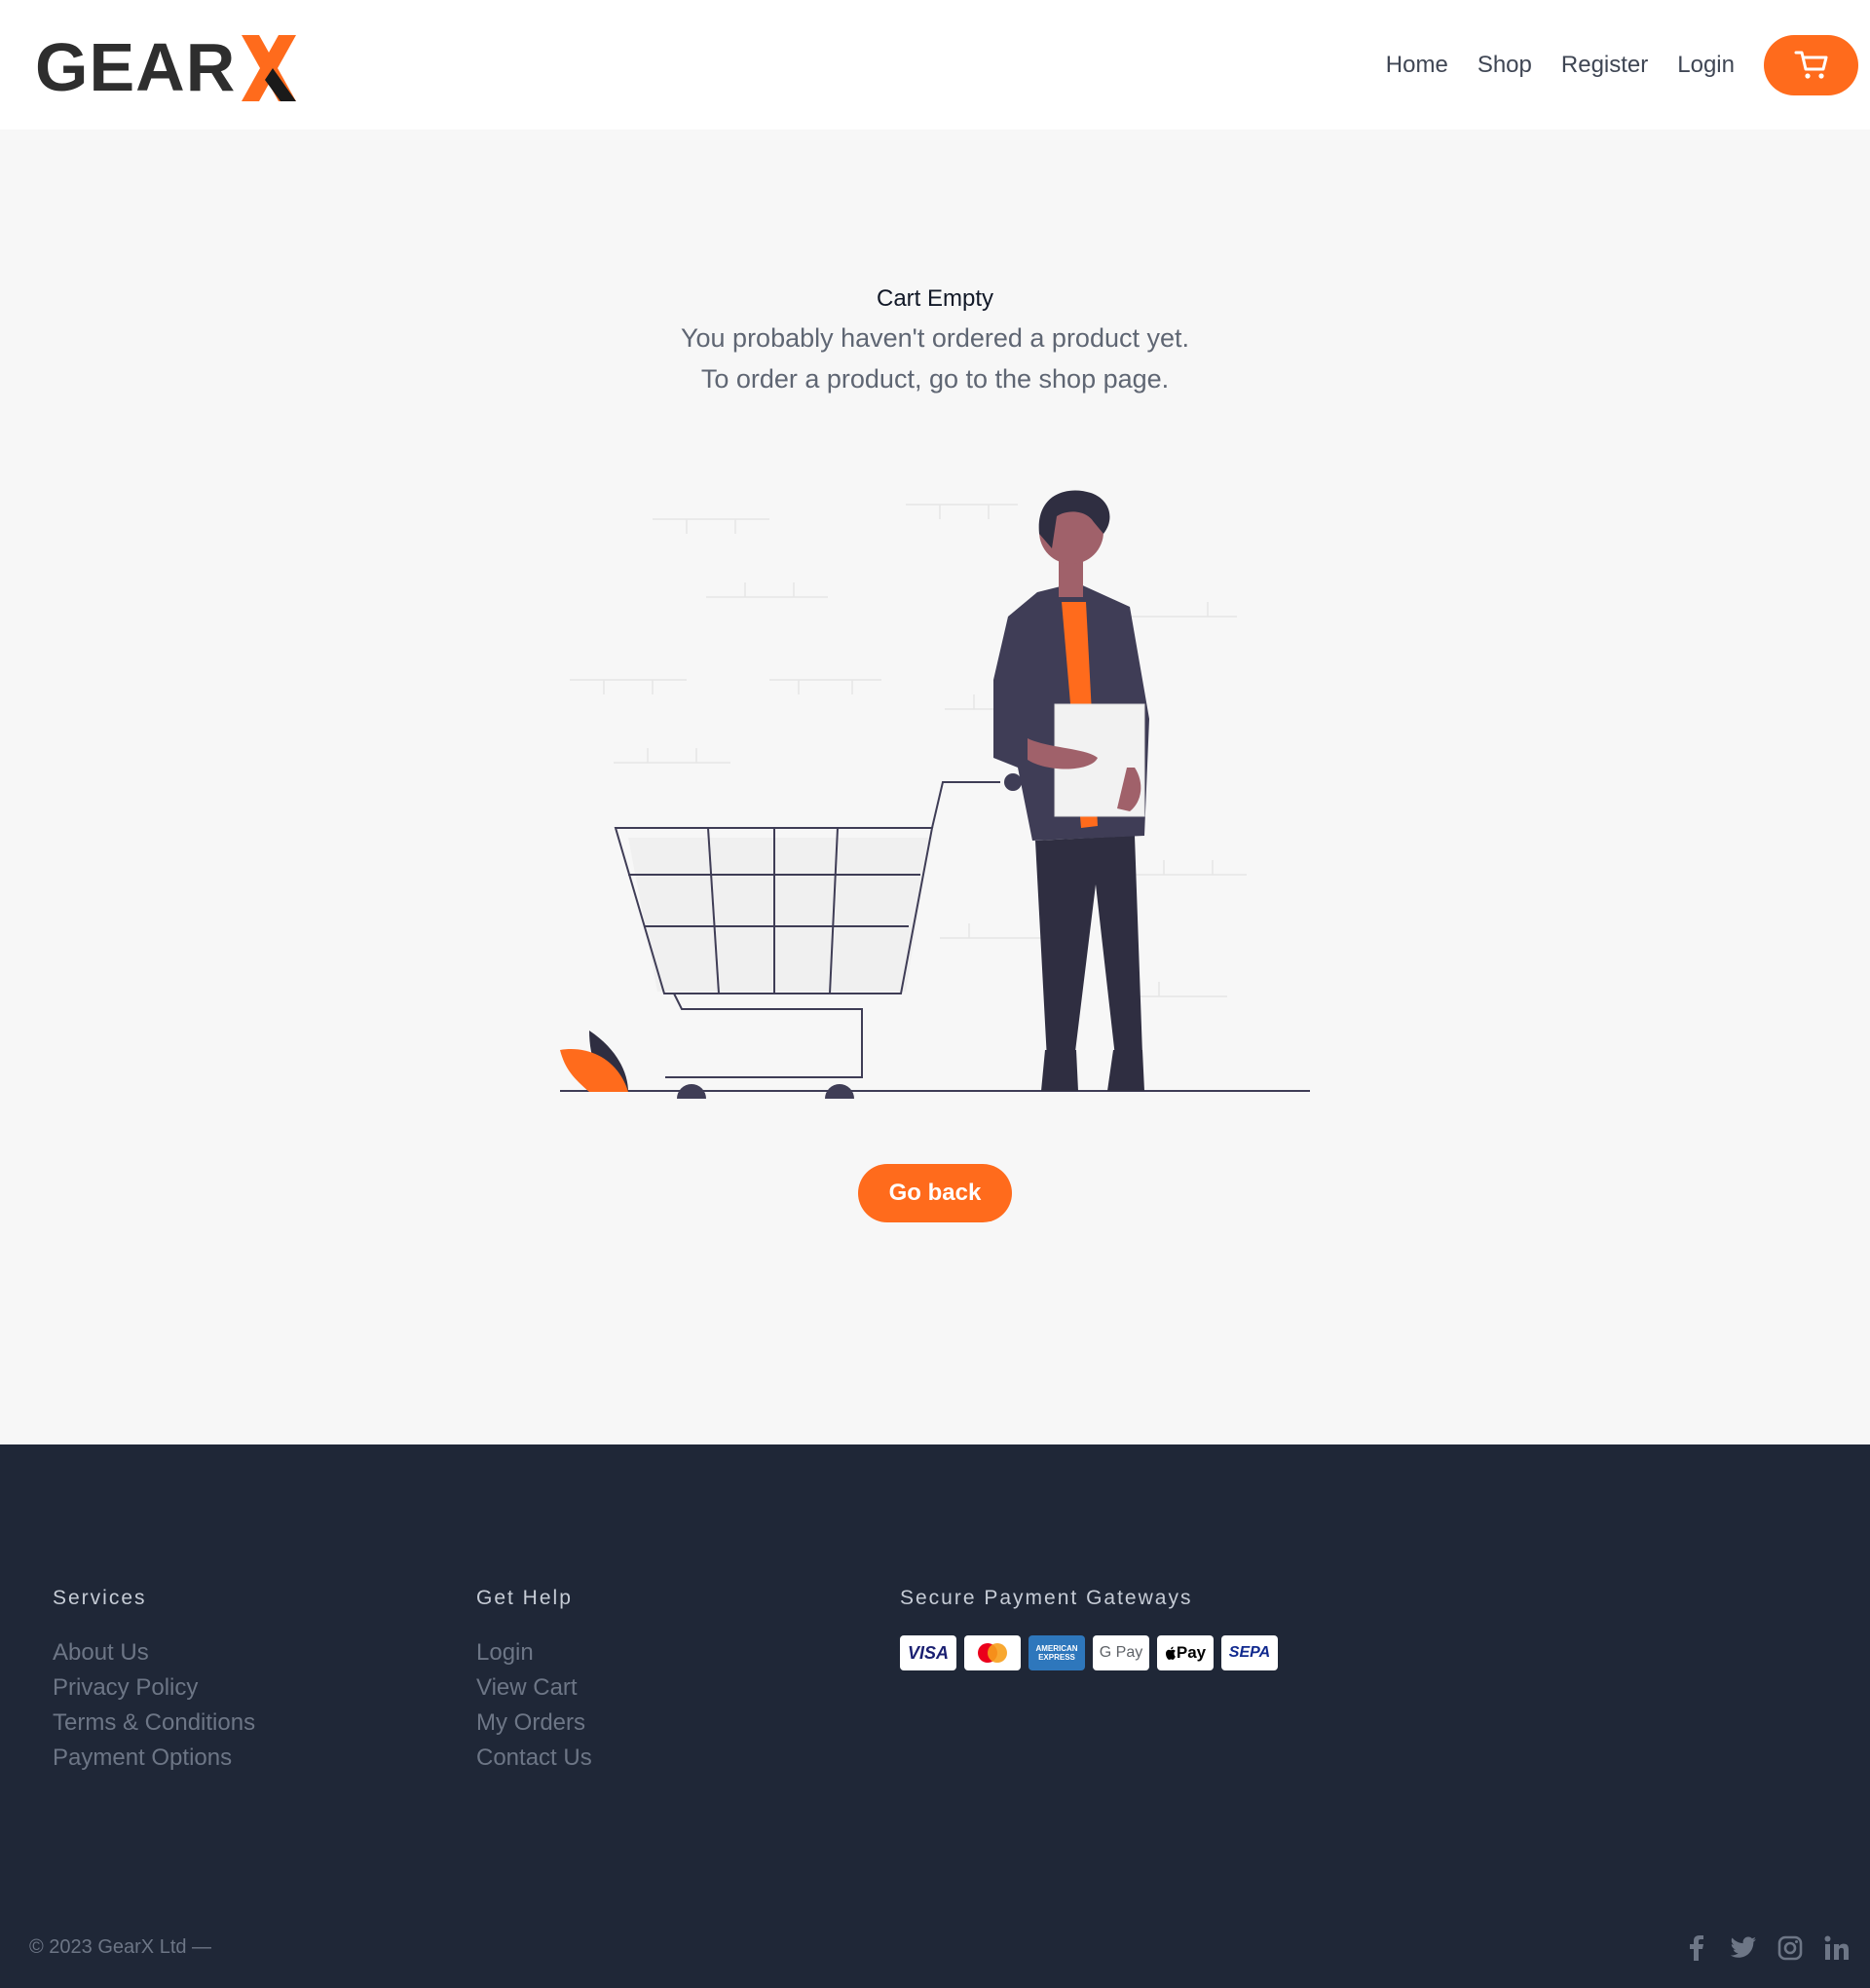 The width and height of the screenshot is (1870, 1988). What do you see at coordinates (154, 1652) in the screenshot?
I see `footer-link-about-us: About Us` at bounding box center [154, 1652].